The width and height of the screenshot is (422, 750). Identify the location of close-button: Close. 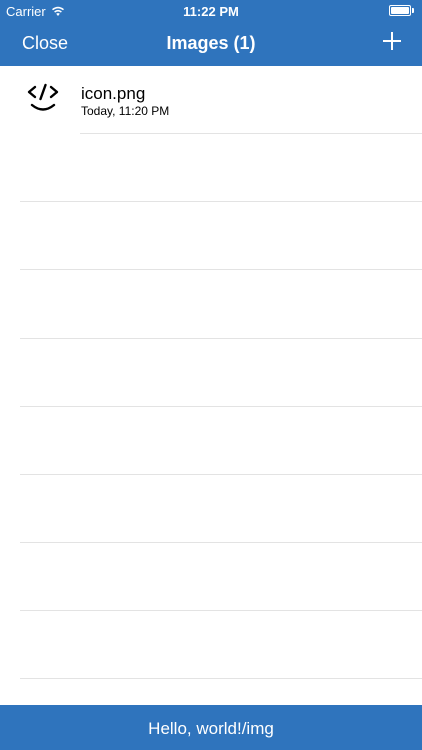
(45, 43).